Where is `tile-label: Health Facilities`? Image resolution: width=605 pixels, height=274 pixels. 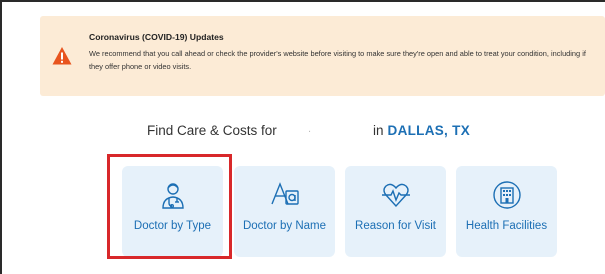
tile-label: Health Facilities is located at coordinates (506, 226).